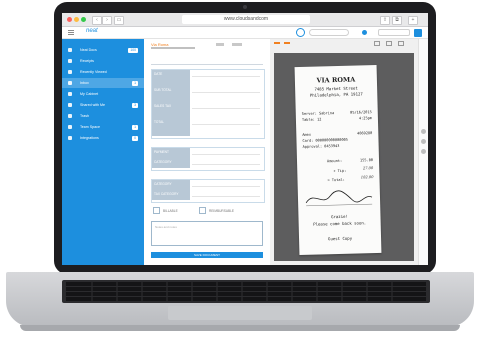 The image size is (479, 338). What do you see at coordinates (237, 44) in the screenshot?
I see `more-link` at bounding box center [237, 44].